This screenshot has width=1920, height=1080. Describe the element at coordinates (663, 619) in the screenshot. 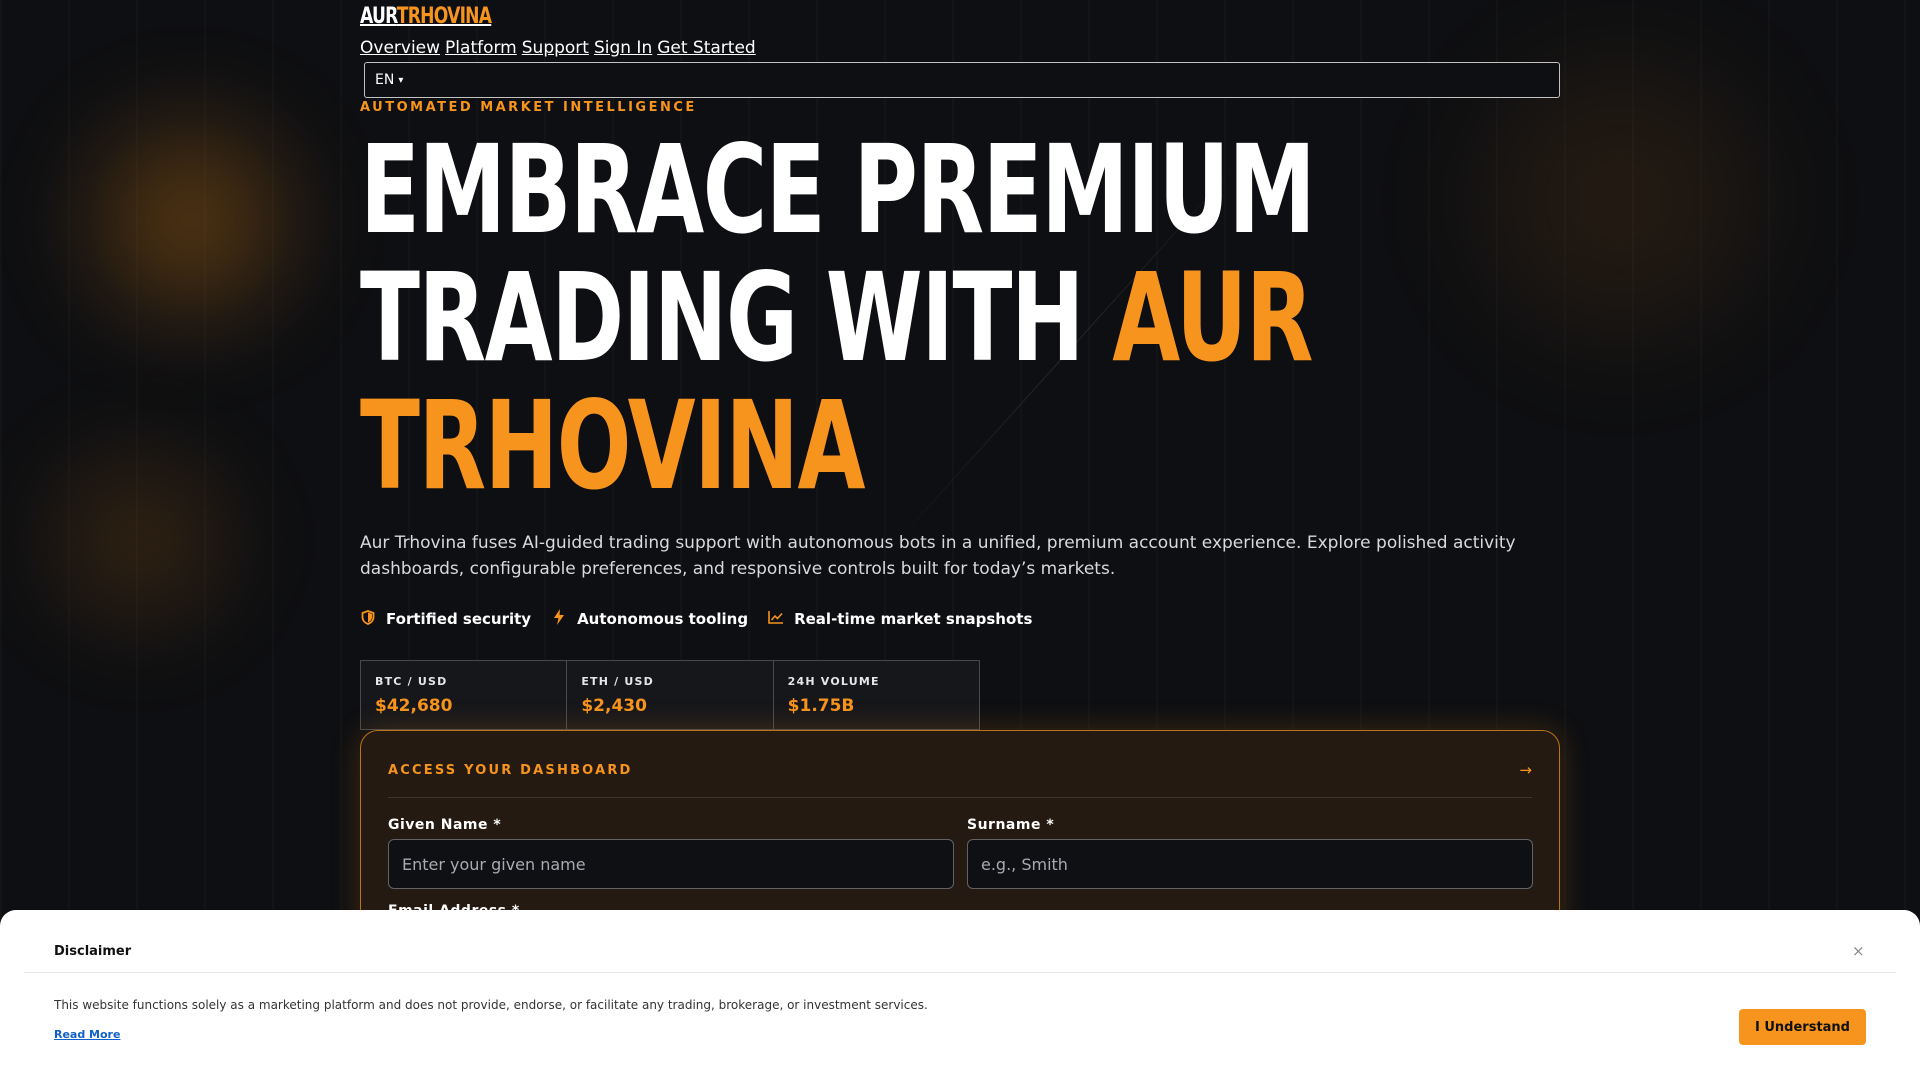

I see `feature-label: Autonomous tooling` at that location.